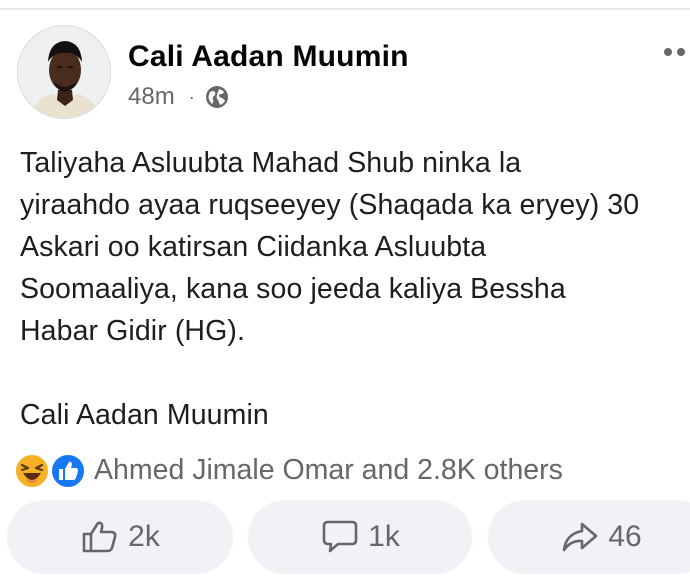 The image size is (690, 581). I want to click on like-count: 2k, so click(144, 536).